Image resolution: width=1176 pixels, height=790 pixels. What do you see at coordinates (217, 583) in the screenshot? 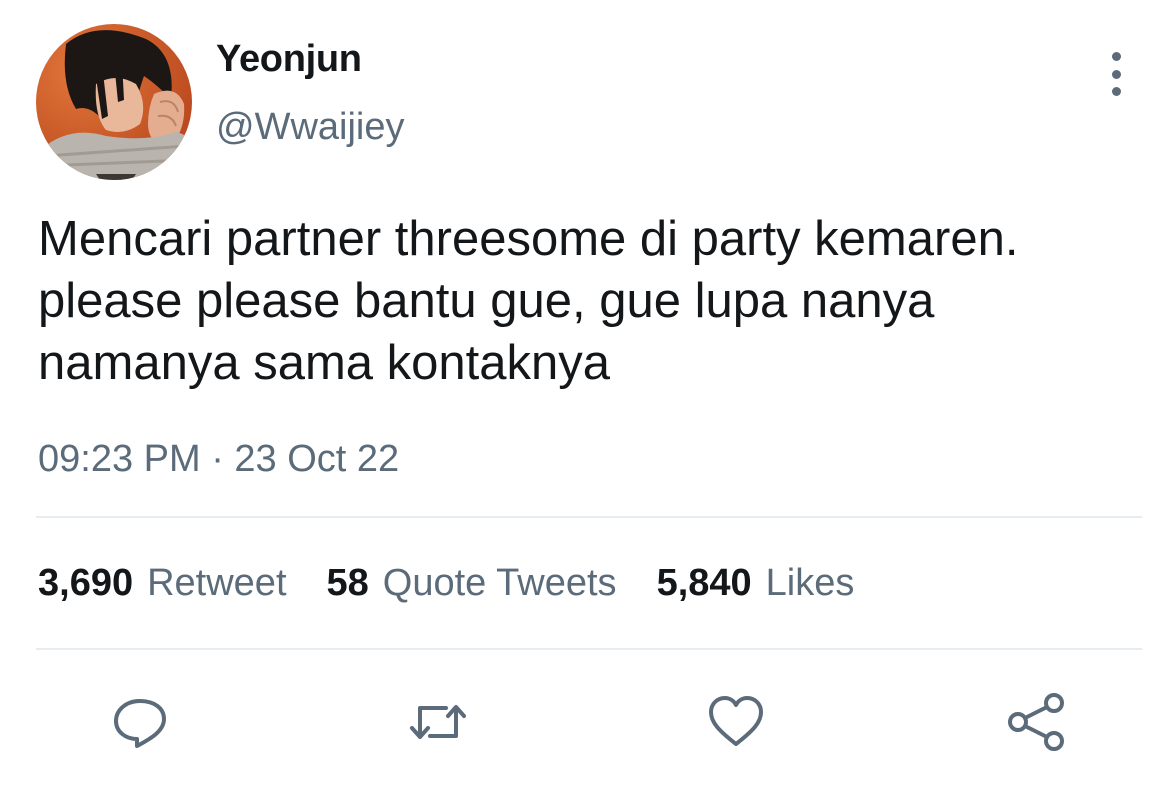
I see `retweet-label: Retweet` at bounding box center [217, 583].